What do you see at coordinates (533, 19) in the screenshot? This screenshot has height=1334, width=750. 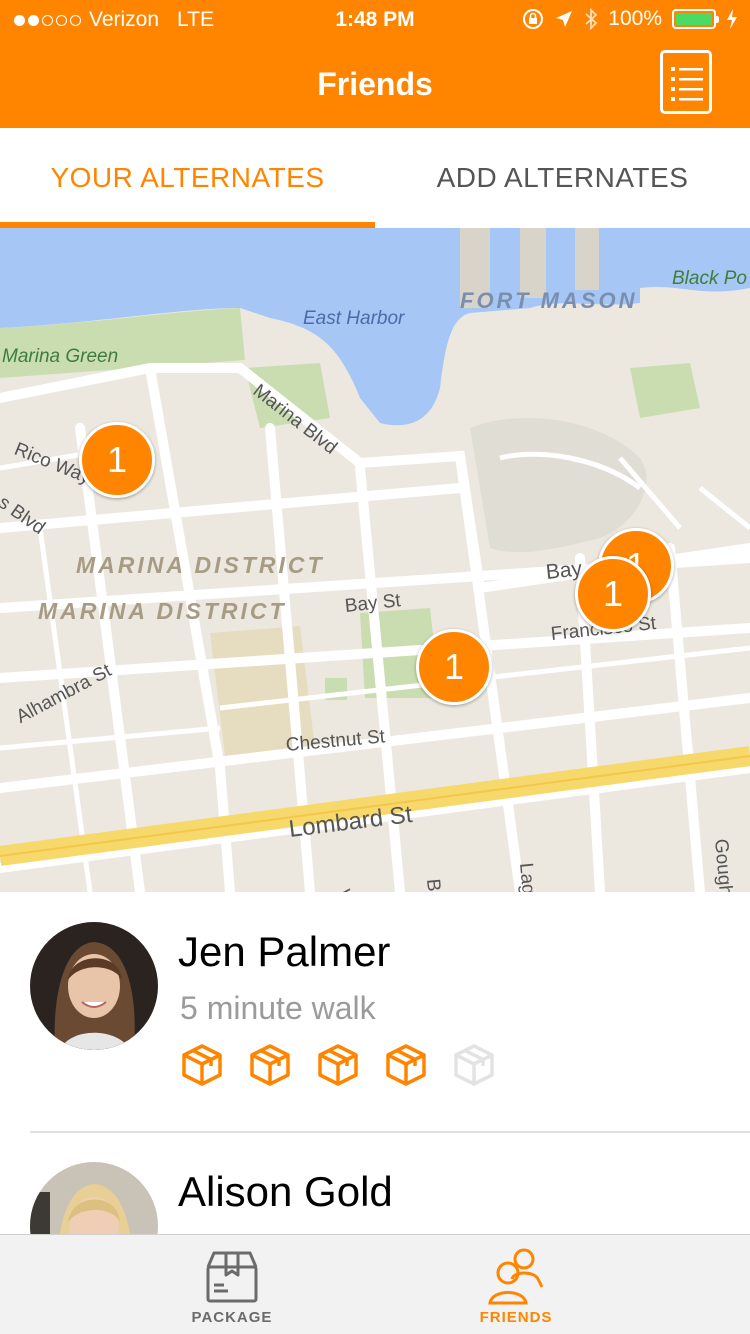 I see `rotation-lock-icon` at bounding box center [533, 19].